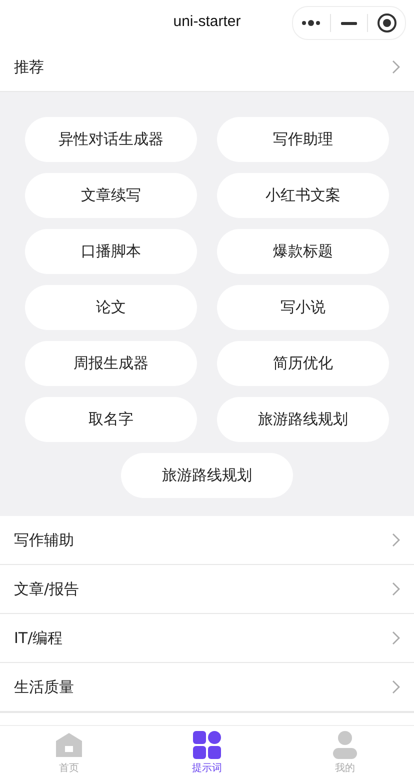  Describe the element at coordinates (303, 307) in the screenshot. I see `prompt-button: 写小说` at that location.